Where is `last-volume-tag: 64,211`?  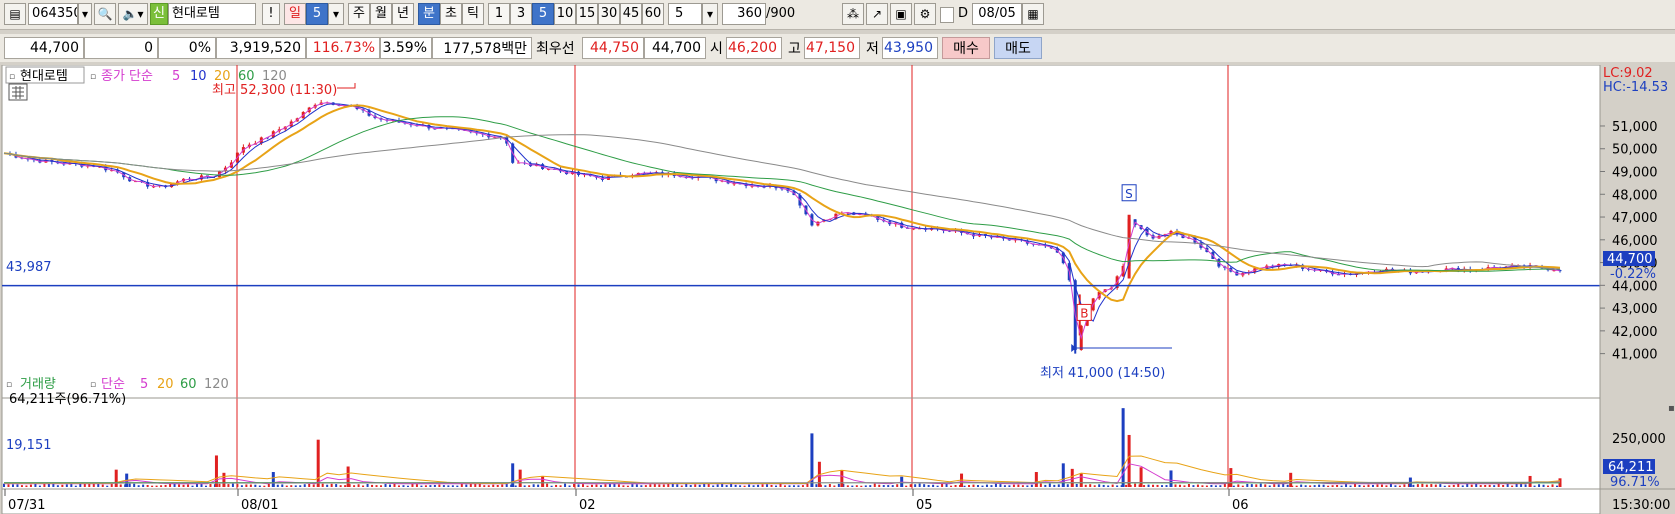 last-volume-tag: 64,211 is located at coordinates (1631, 467).